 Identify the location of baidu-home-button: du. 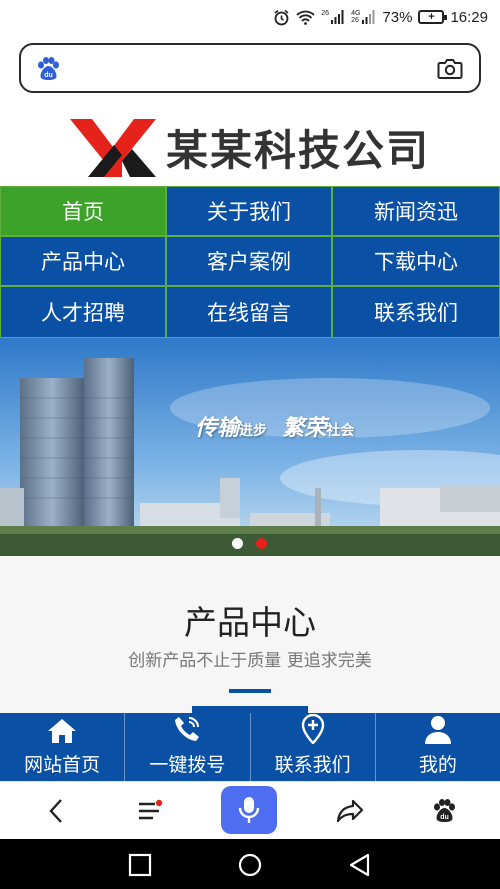
(444, 811).